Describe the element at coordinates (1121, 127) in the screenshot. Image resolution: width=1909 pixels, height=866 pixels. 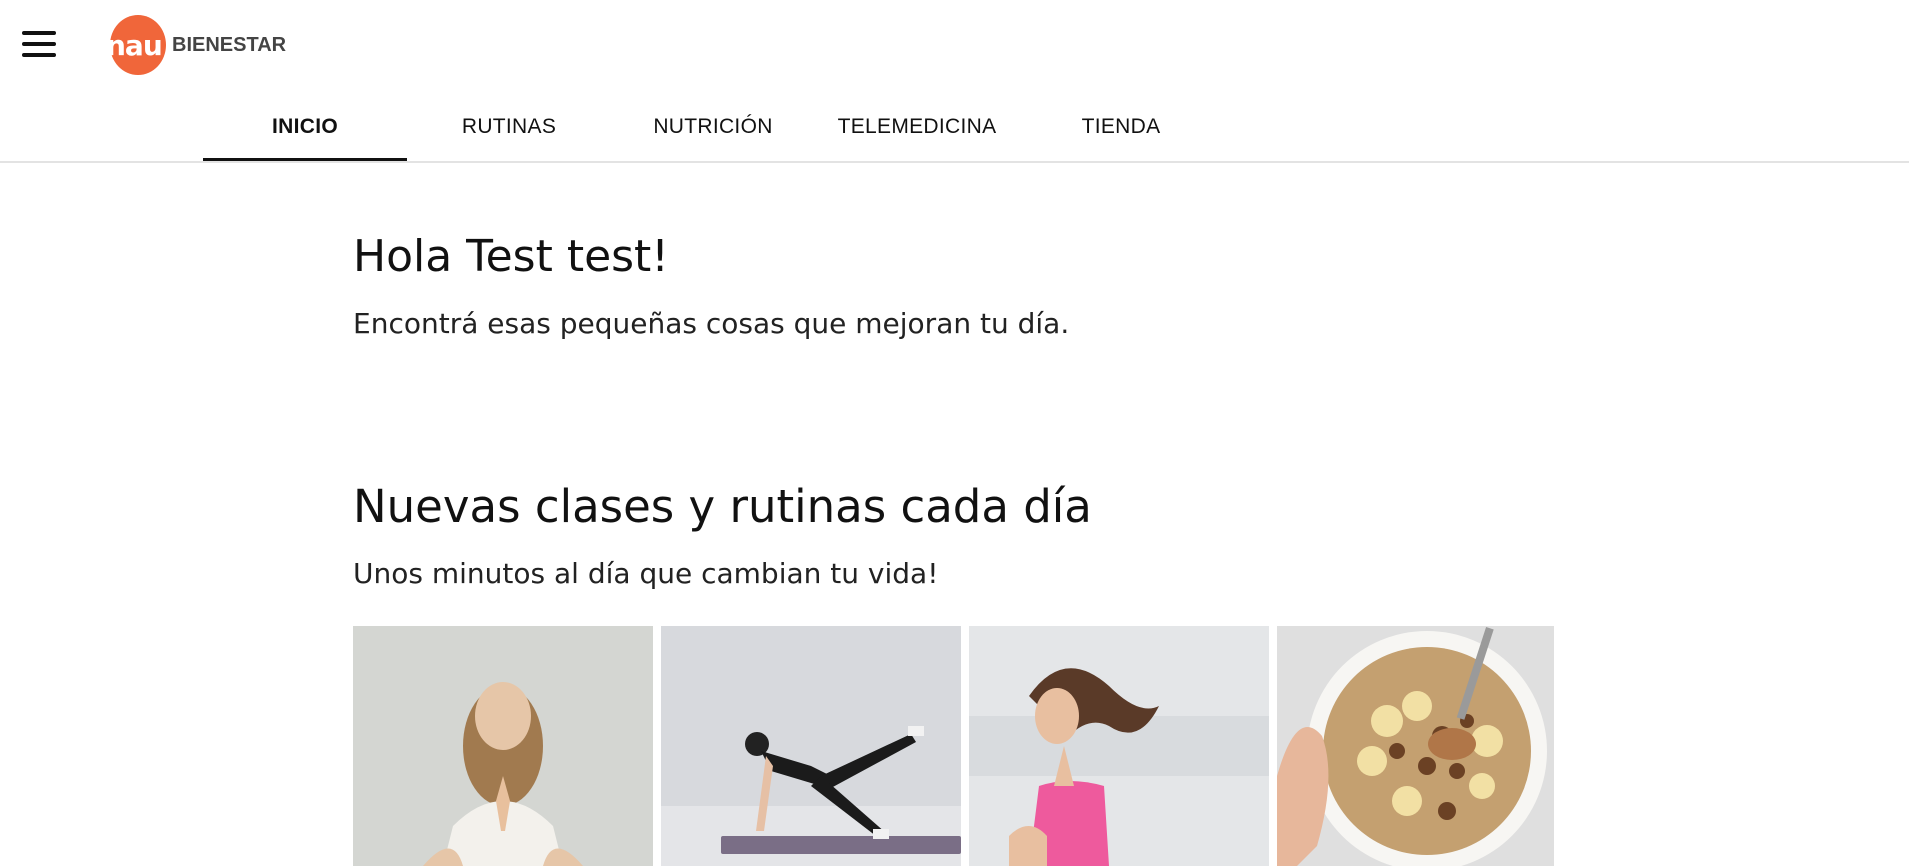
I see `tab-tienda: TIENDA` at that location.